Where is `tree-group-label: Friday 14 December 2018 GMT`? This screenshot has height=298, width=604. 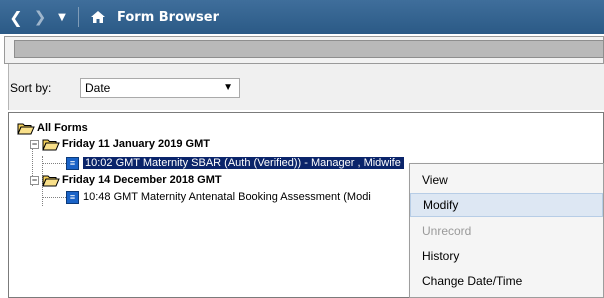 tree-group-label: Friday 14 December 2018 GMT is located at coordinates (142, 180).